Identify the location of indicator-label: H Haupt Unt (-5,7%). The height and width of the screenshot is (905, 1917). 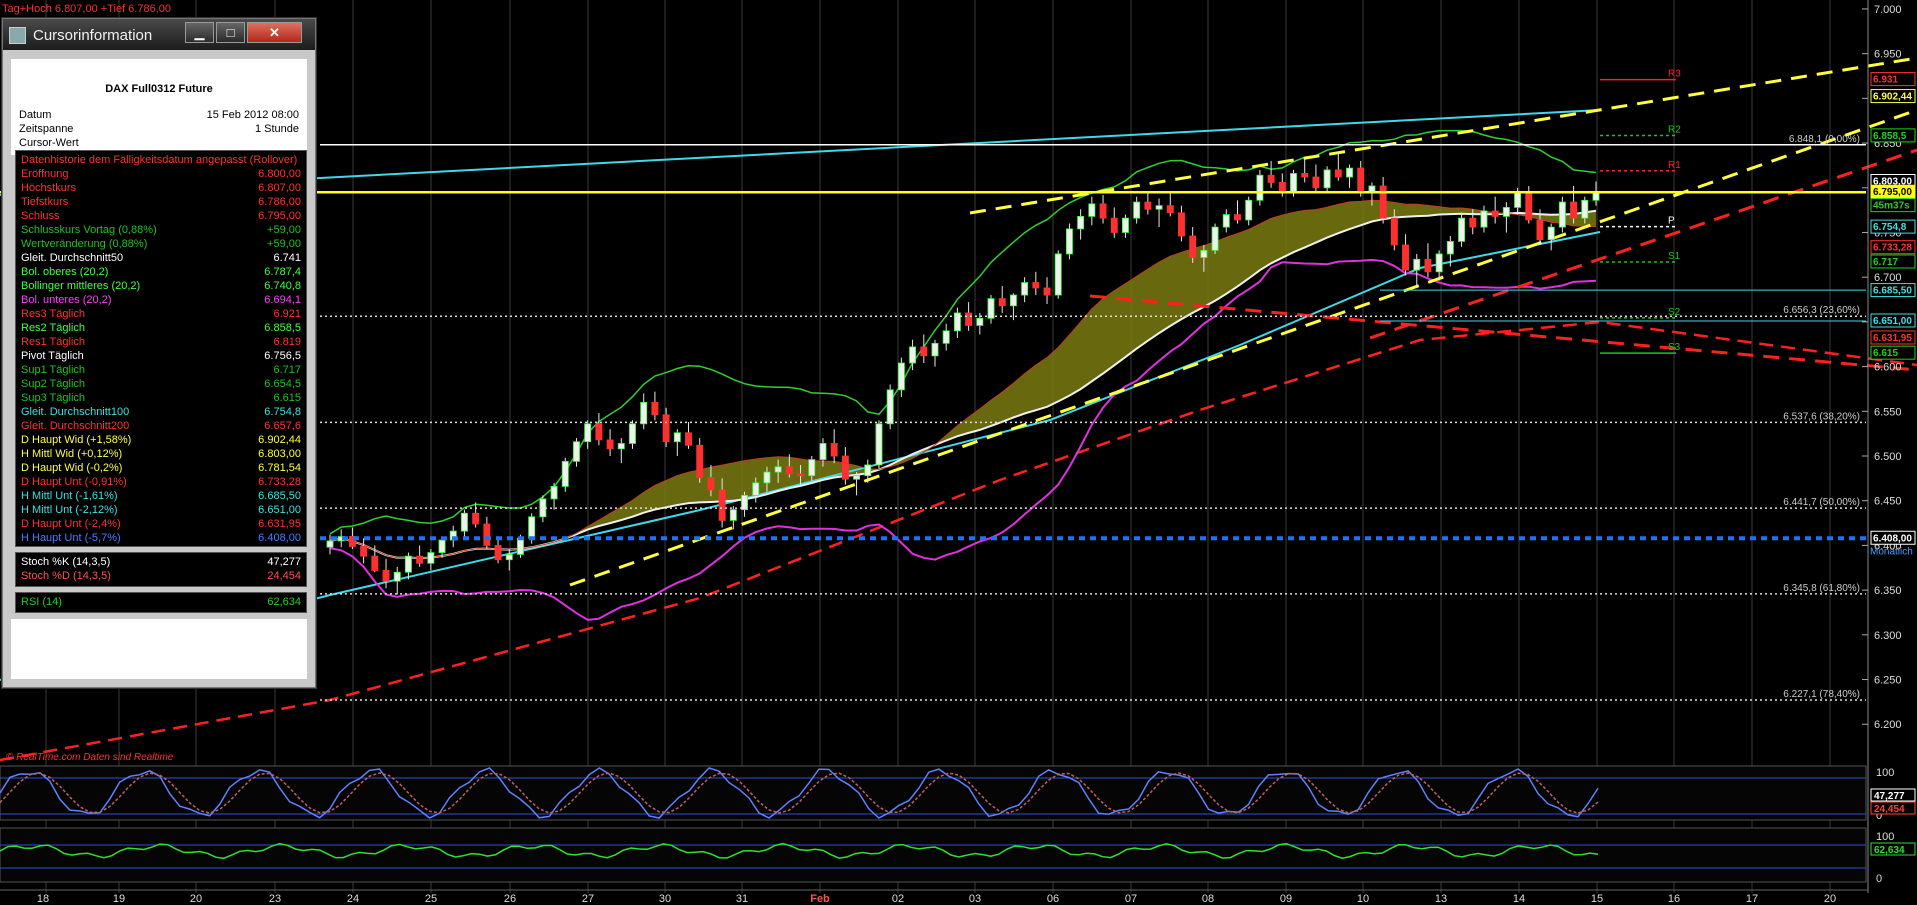
(71, 538).